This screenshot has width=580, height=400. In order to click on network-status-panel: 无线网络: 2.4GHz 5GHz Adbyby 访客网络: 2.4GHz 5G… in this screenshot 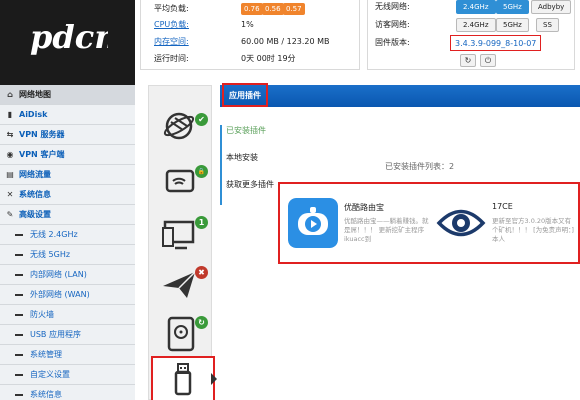, I will do `click(471, 35)`.